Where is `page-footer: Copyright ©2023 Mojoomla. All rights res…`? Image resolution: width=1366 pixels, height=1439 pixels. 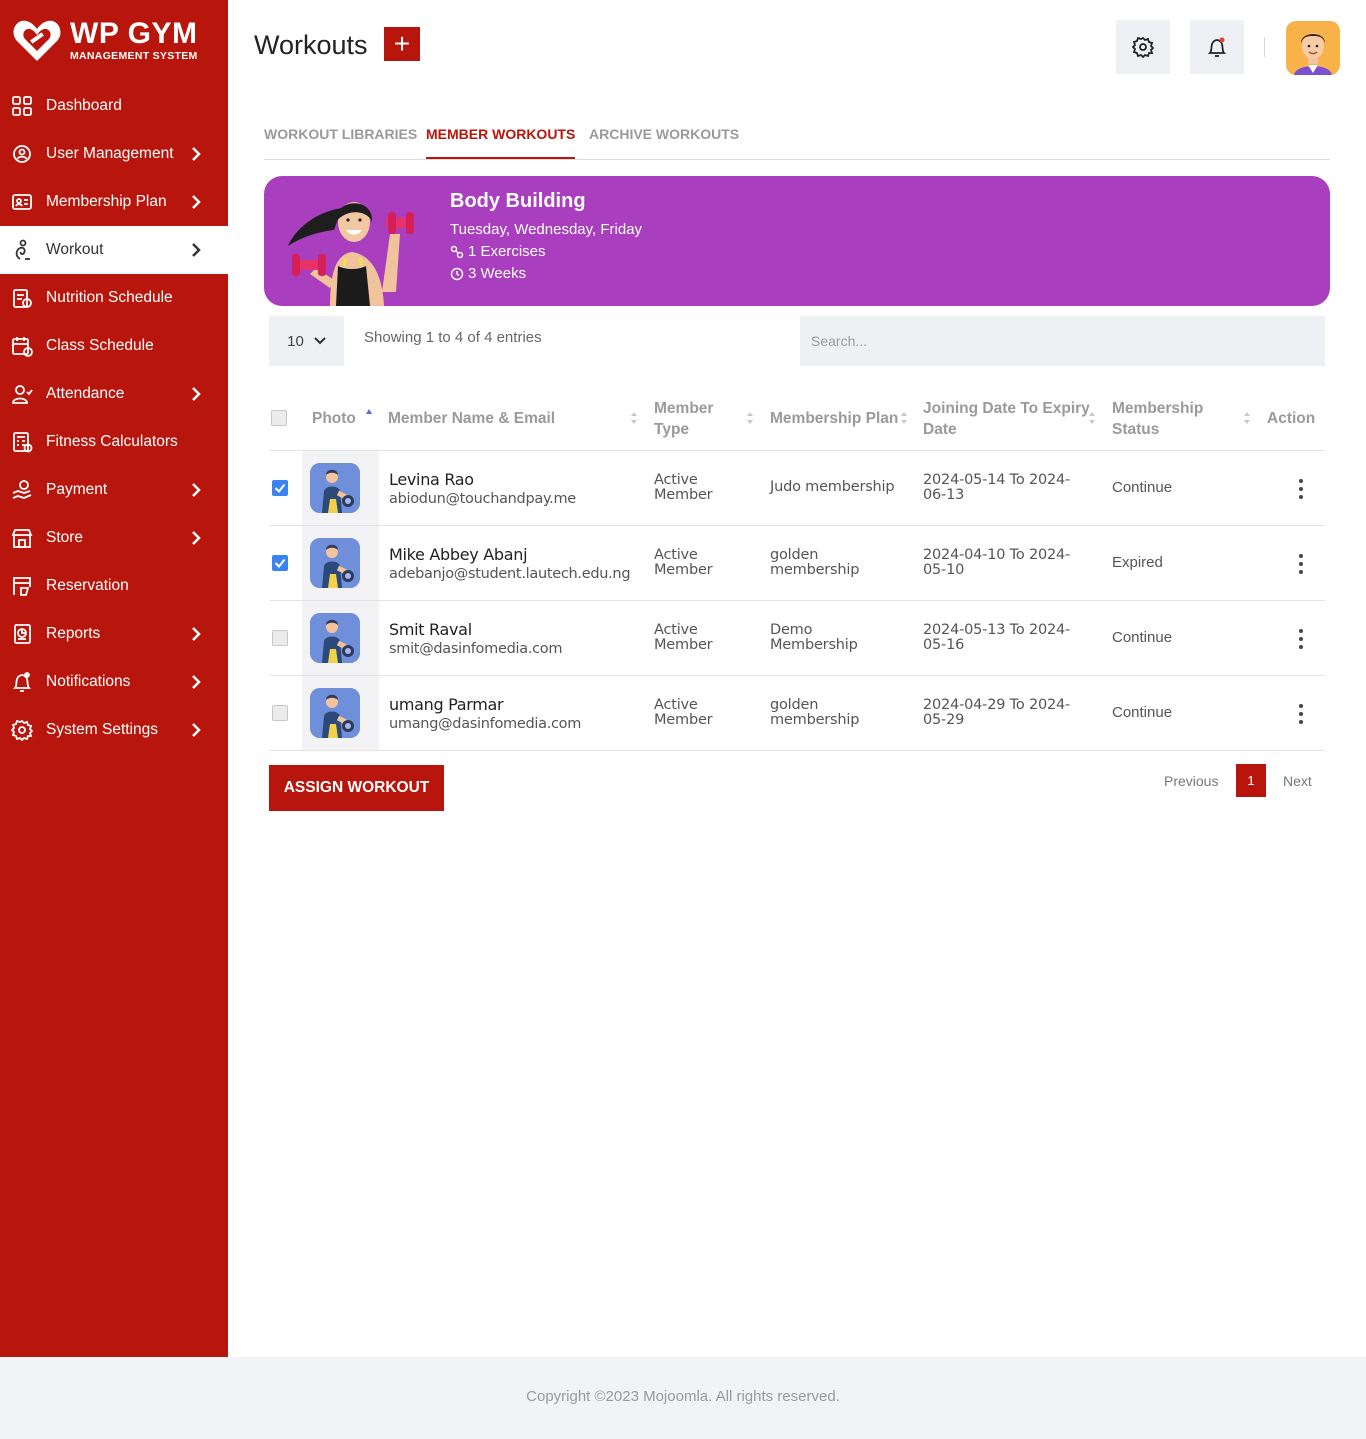
page-footer: Copyright ©2023 Mojoomla. All rights res… is located at coordinates (683, 1398).